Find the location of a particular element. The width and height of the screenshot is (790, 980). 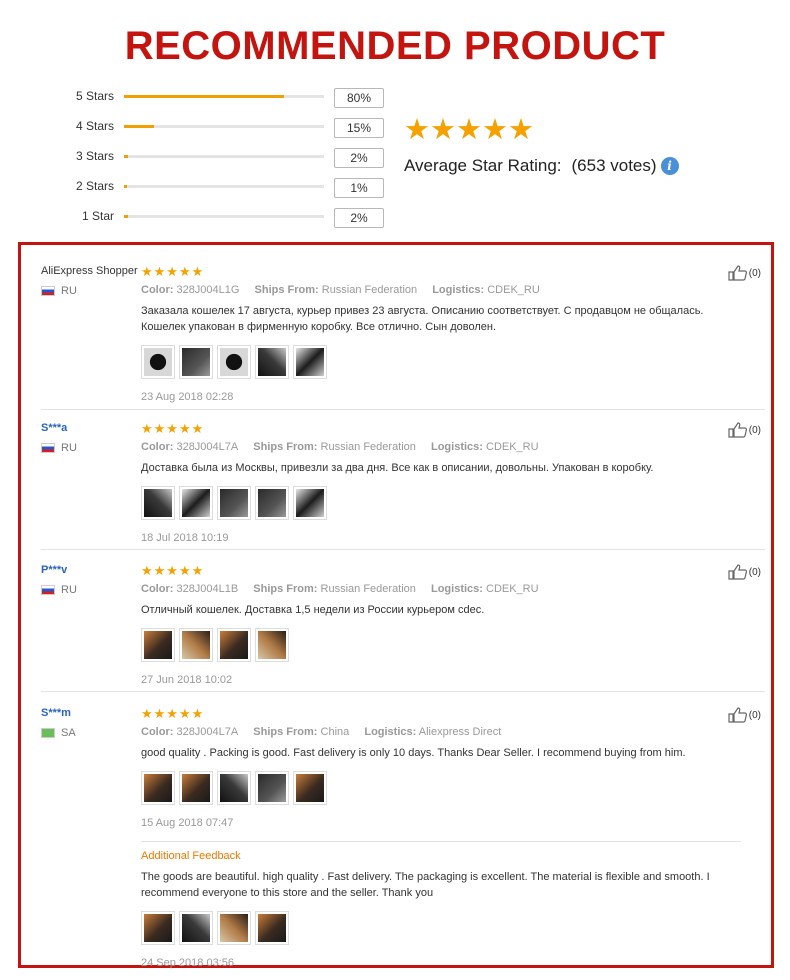

additional-feedback-title: Additional Feedback is located at coordinates (191, 856).